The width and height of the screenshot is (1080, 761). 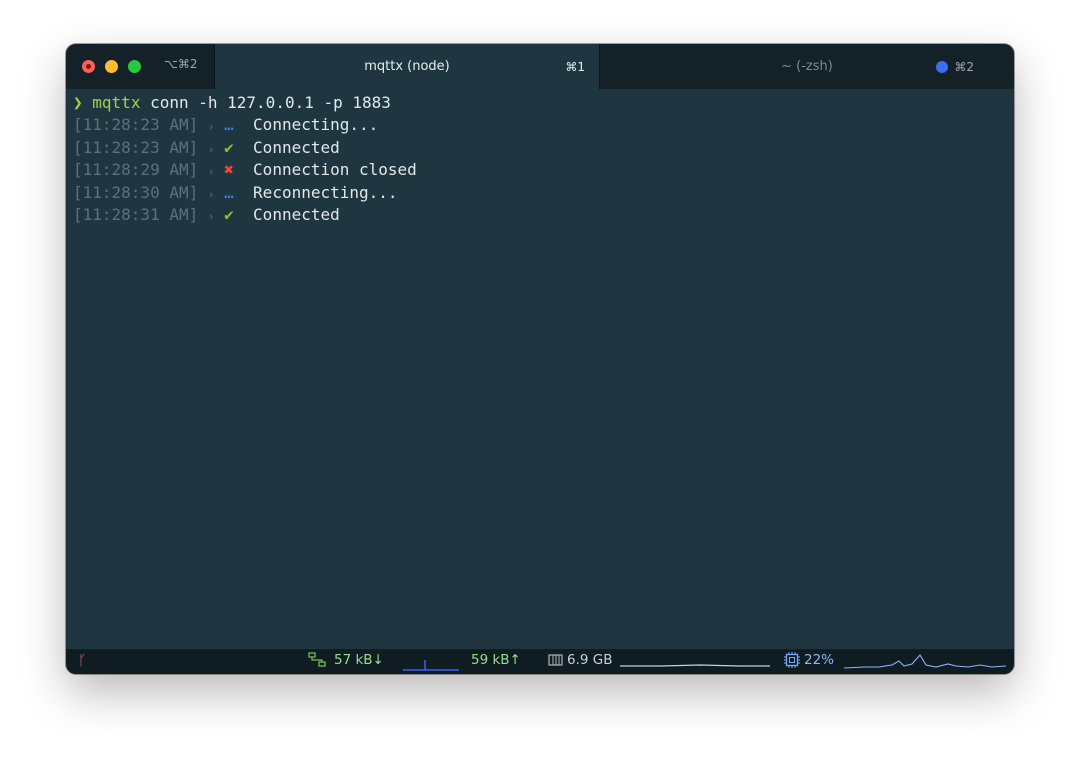 I want to click on tab-shortcut: ⌘1, so click(x=575, y=66).